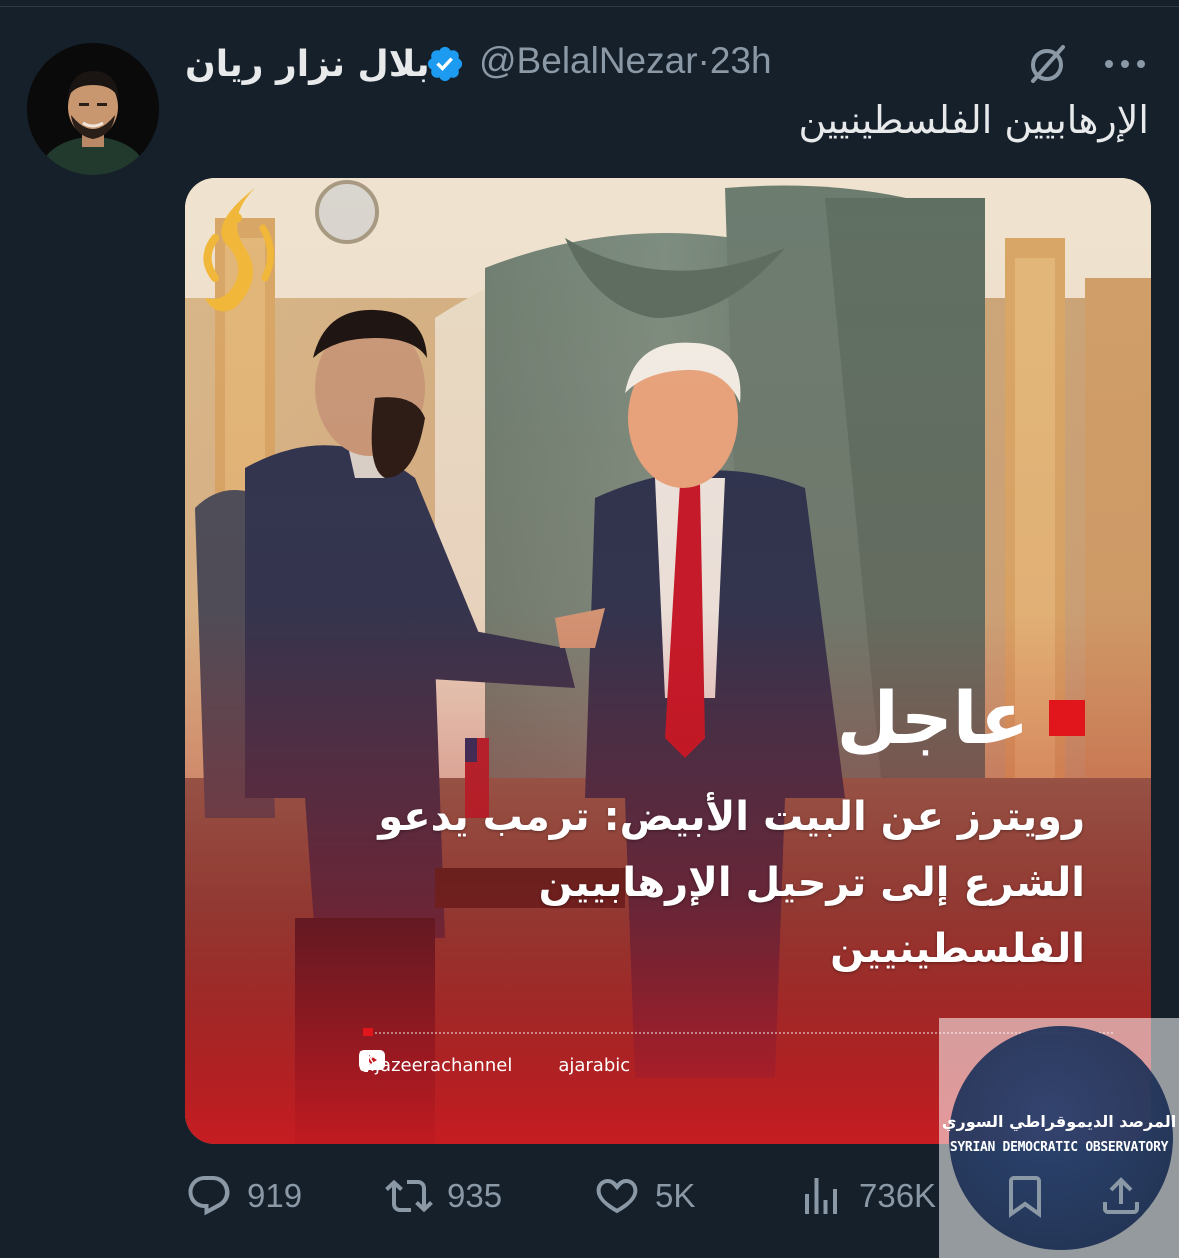  I want to click on like-button: 5K, so click(644, 1196).